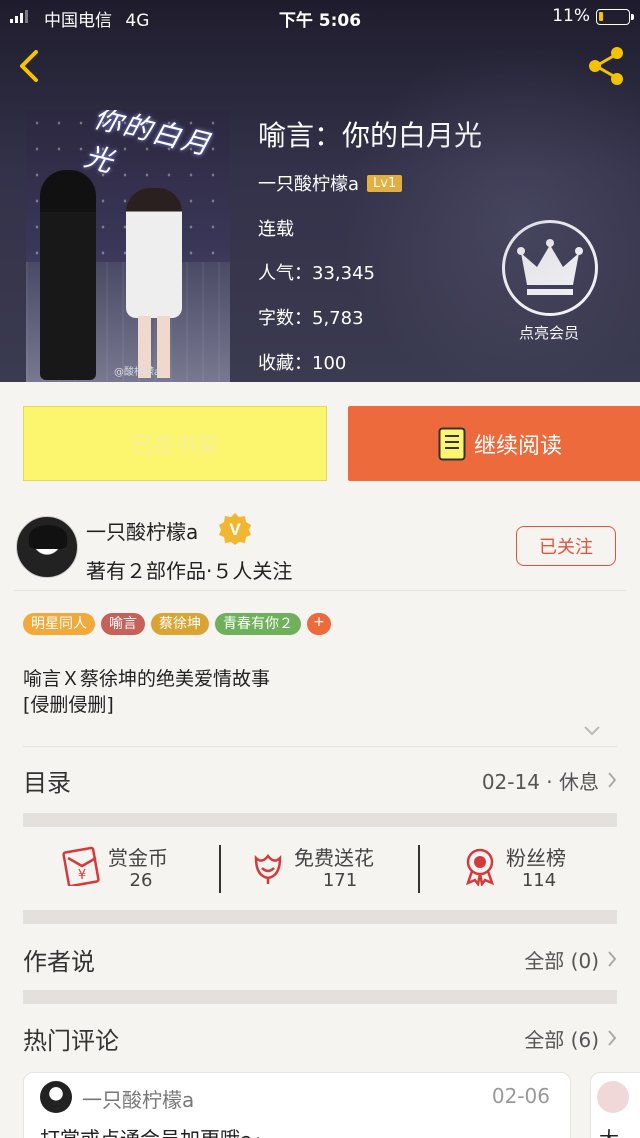 The image size is (640, 1138). Describe the element at coordinates (343, 273) in the screenshot. I see `popularity-value: 33,345` at that location.